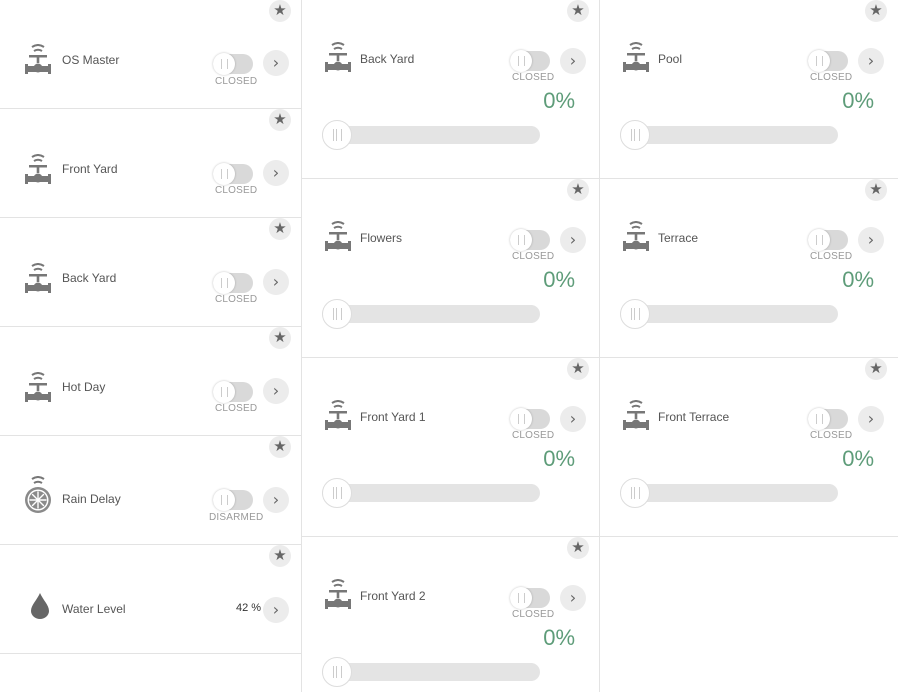  What do you see at coordinates (40, 606) in the screenshot?
I see `water-drop-icon` at bounding box center [40, 606].